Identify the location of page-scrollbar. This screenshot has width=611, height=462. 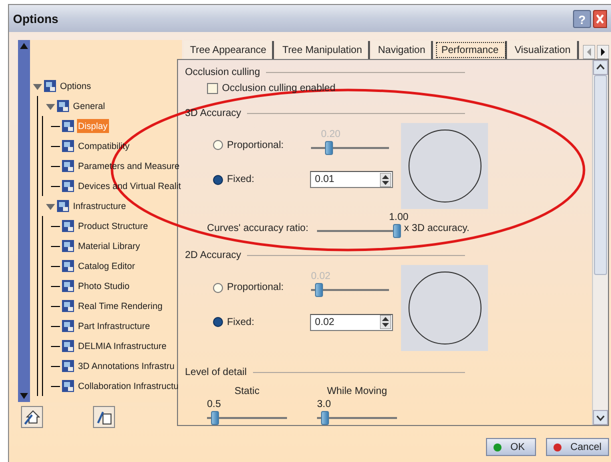
(600, 242).